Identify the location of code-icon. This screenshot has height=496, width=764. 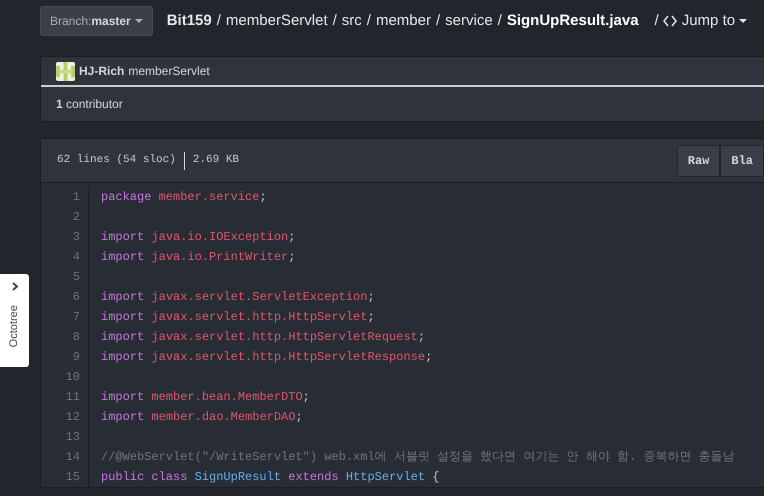
(669, 21).